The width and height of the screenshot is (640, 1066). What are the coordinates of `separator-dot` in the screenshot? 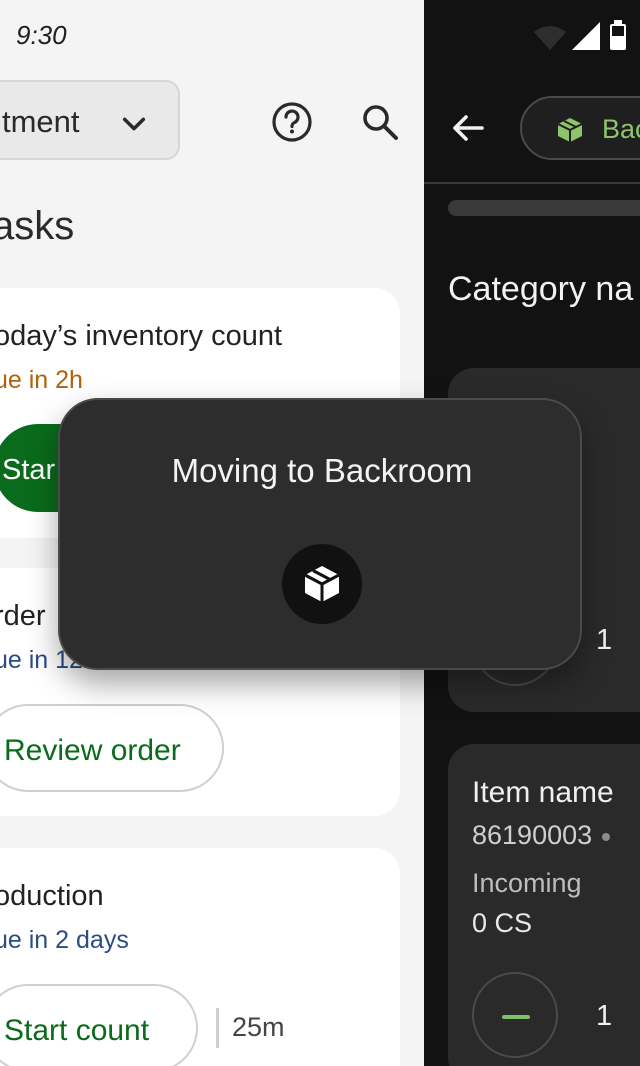 It's located at (606, 836).